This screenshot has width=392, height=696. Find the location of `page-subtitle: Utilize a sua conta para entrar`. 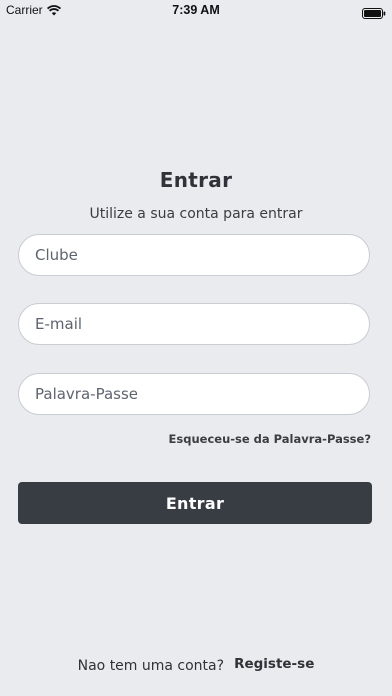

page-subtitle: Utilize a sua conta para entrar is located at coordinates (196, 214).